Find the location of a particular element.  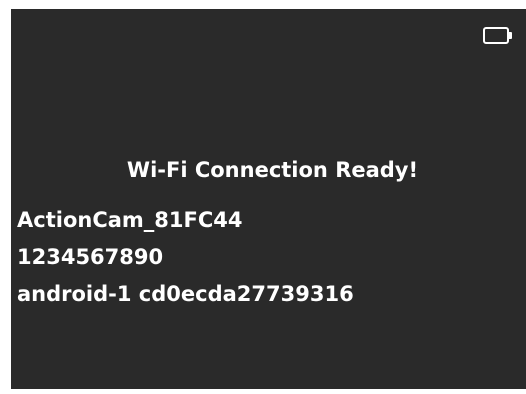

battery-icon is located at coordinates (498, 35).